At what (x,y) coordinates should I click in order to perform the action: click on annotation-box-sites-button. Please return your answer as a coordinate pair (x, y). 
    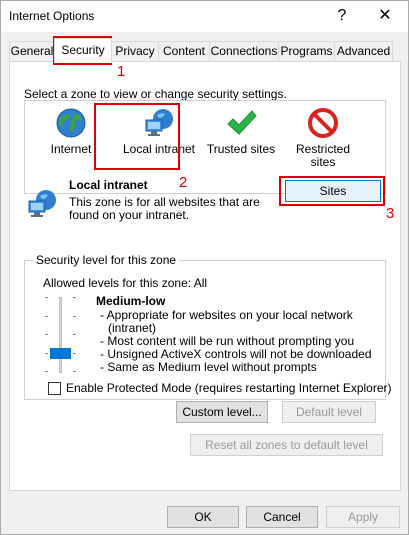
    Looking at the image, I should click on (332, 191).